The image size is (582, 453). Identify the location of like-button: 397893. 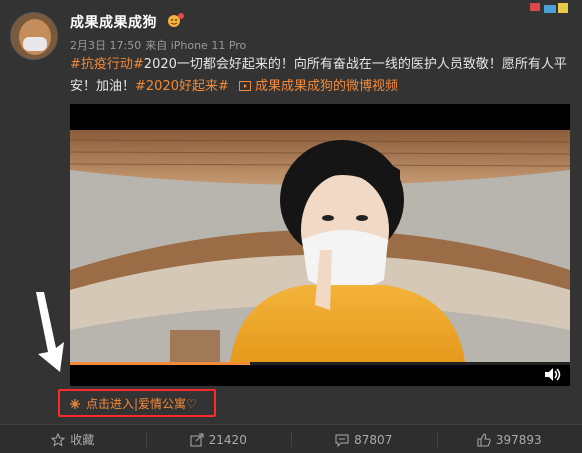
(509, 439).